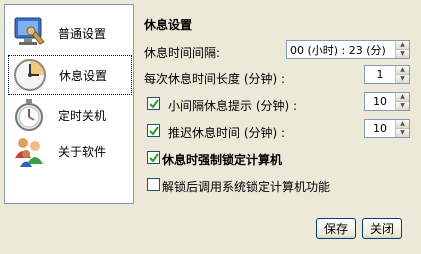 The width and height of the screenshot is (421, 254). I want to click on unlock-lock-checkbox, so click(153, 184).